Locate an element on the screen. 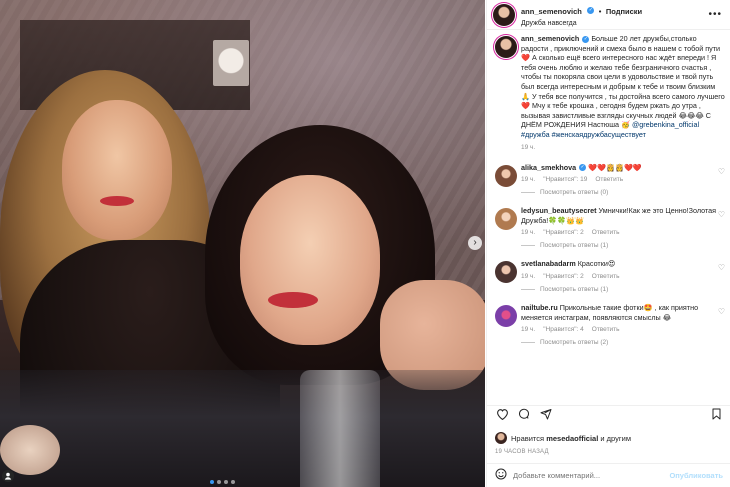 The height and width of the screenshot is (487, 730). comment-input is located at coordinates (591, 475).